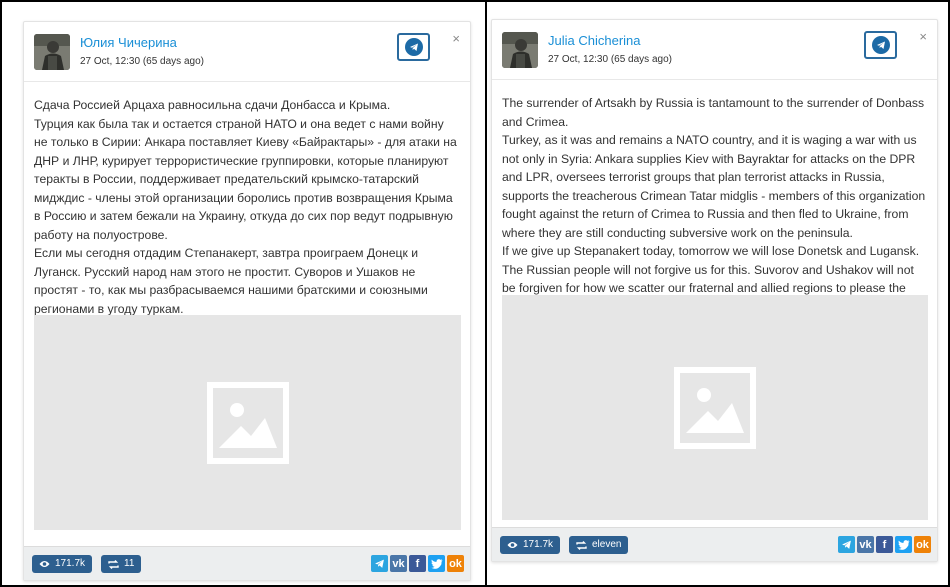  What do you see at coordinates (121, 564) in the screenshot?
I see `reposts-badge: 11` at bounding box center [121, 564].